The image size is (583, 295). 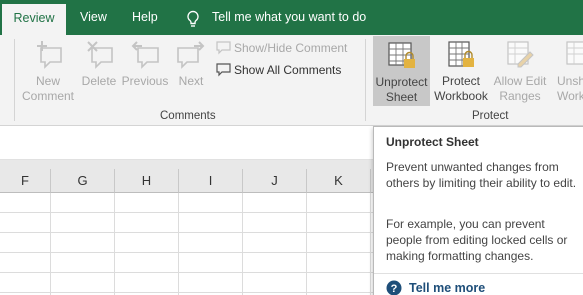 What do you see at coordinates (193, 18) in the screenshot?
I see `lightbulb-icon` at bounding box center [193, 18].